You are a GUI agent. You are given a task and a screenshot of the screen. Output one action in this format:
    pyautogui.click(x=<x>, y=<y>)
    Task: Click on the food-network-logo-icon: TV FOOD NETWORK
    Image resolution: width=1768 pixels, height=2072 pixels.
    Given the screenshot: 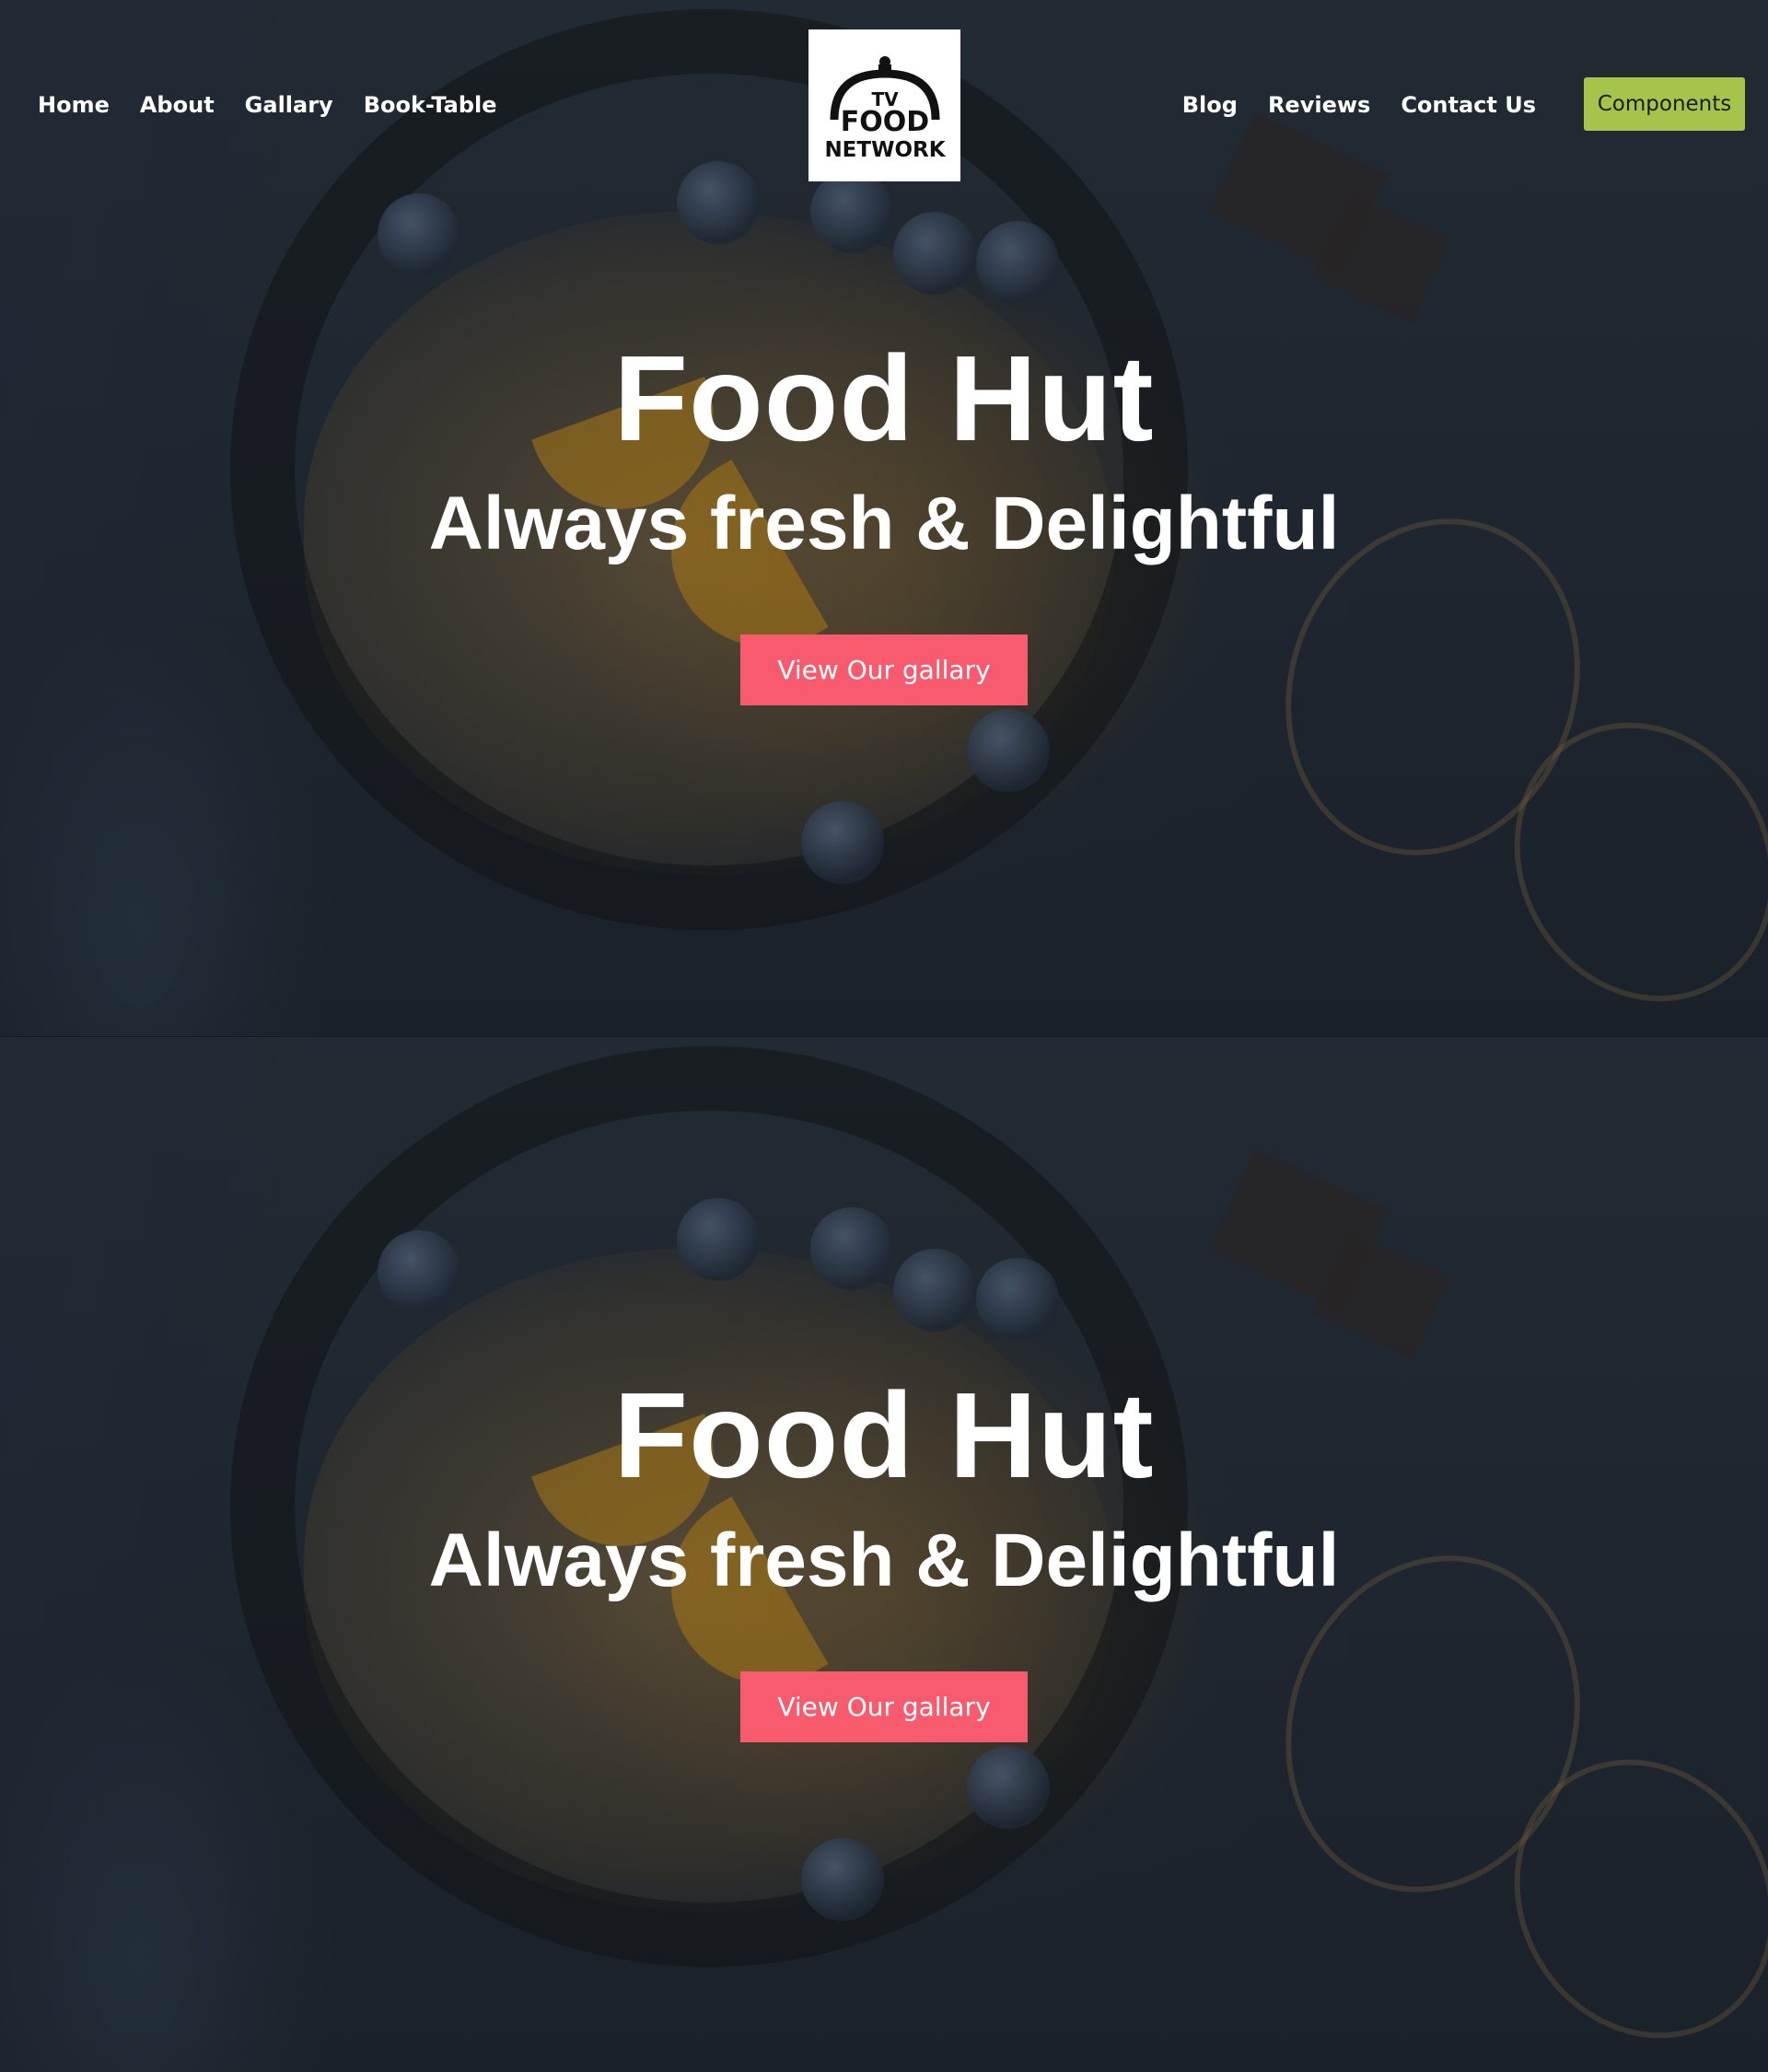 What is the action you would take?
    pyautogui.click(x=885, y=108)
    